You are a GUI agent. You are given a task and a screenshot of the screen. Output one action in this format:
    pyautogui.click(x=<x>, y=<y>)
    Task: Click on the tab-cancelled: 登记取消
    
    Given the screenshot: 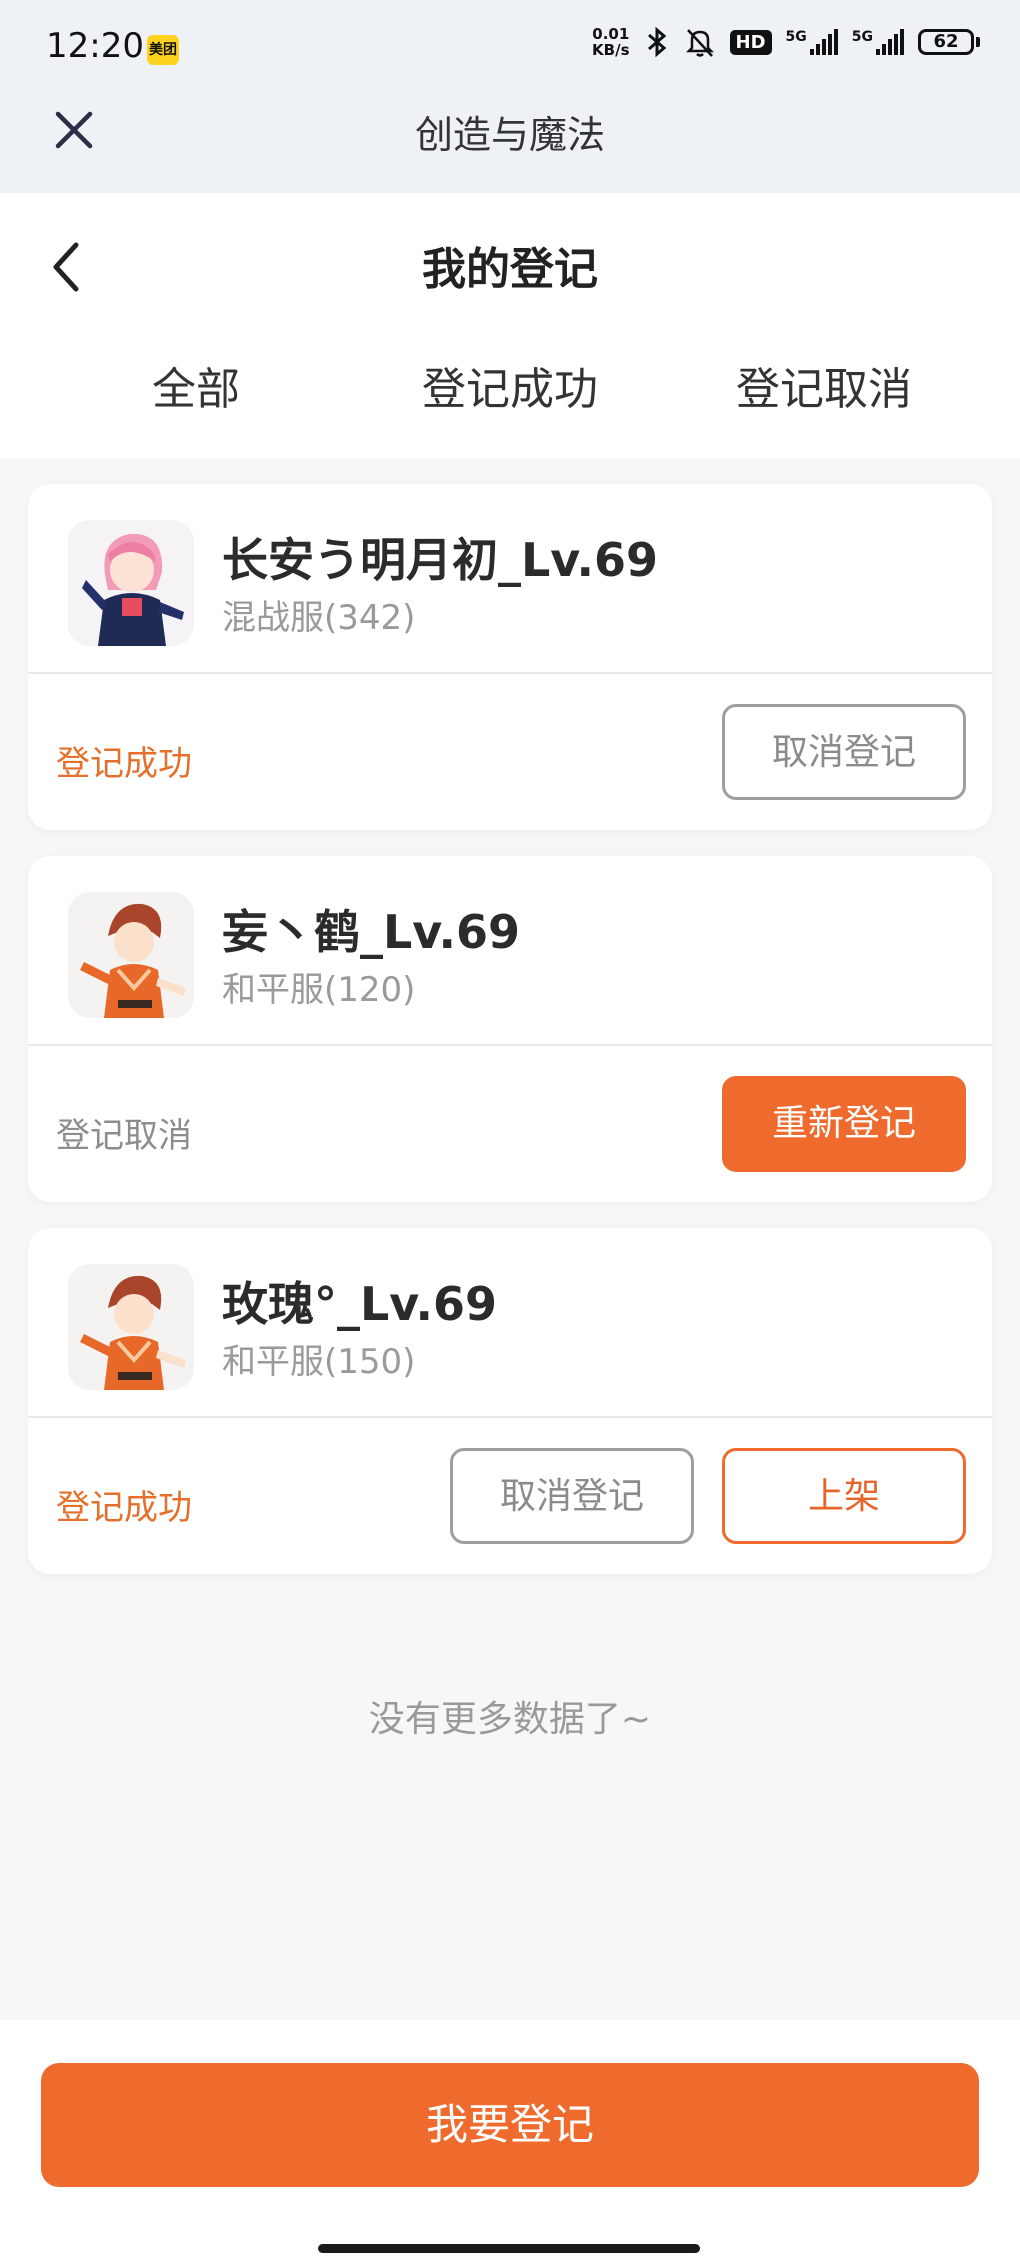 What is the action you would take?
    pyautogui.click(x=824, y=385)
    